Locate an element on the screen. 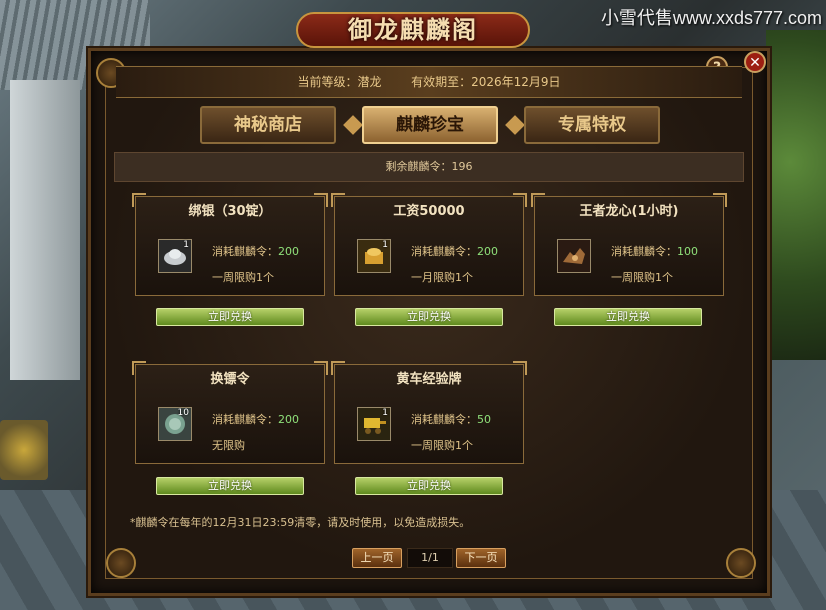 Image resolution: width=826 pixels, height=610 pixels. dragon-heart-icon is located at coordinates (574, 256).